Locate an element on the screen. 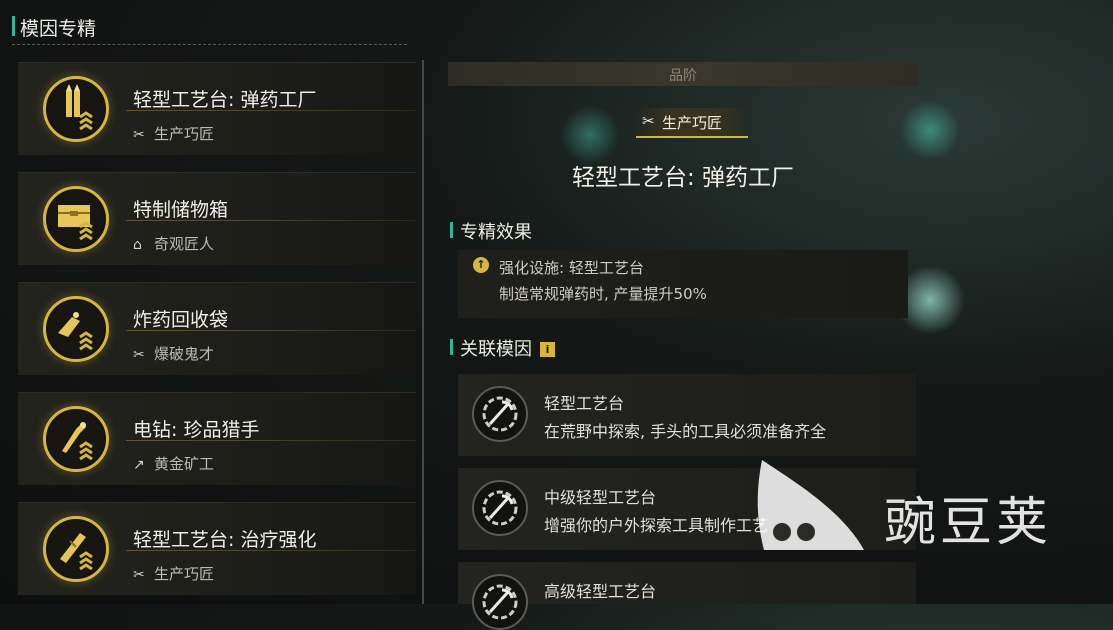 The height and width of the screenshot is (630, 1113). gene-list-item: 轻型工艺台: 治疗强化 ✂ 生产巧匠 is located at coordinates (217, 548).